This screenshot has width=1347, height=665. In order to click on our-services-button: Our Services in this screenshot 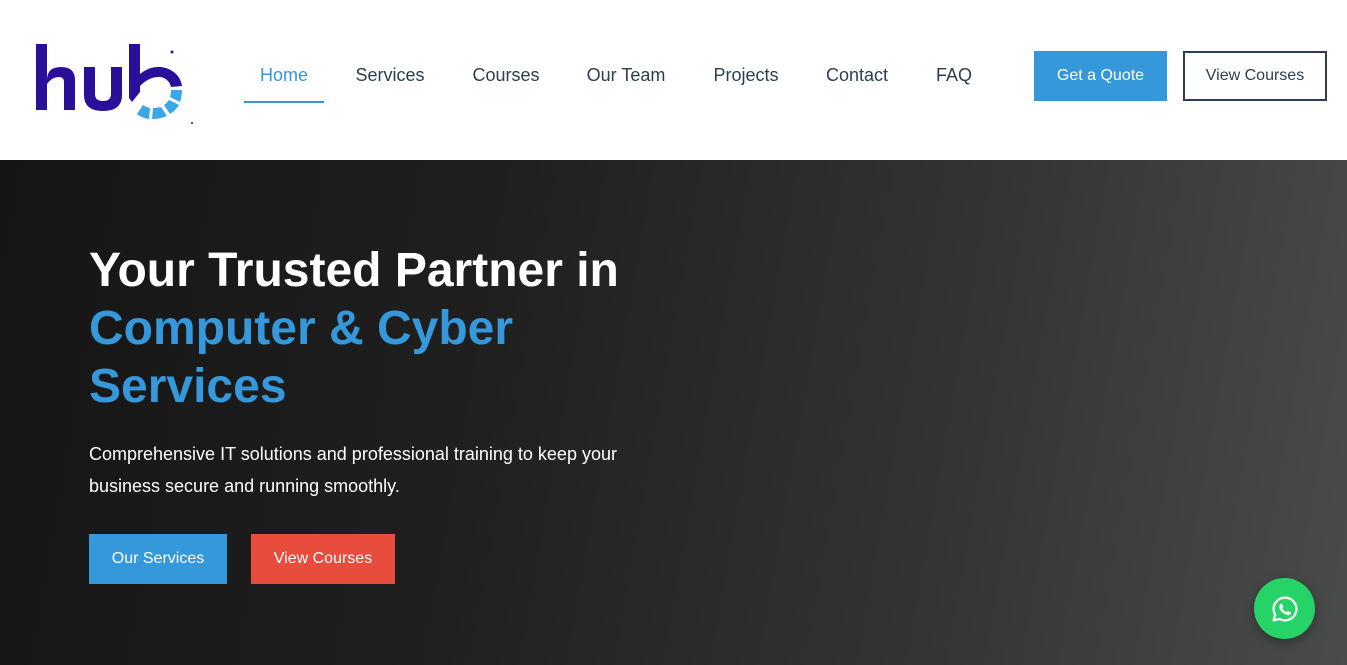, I will do `click(158, 559)`.